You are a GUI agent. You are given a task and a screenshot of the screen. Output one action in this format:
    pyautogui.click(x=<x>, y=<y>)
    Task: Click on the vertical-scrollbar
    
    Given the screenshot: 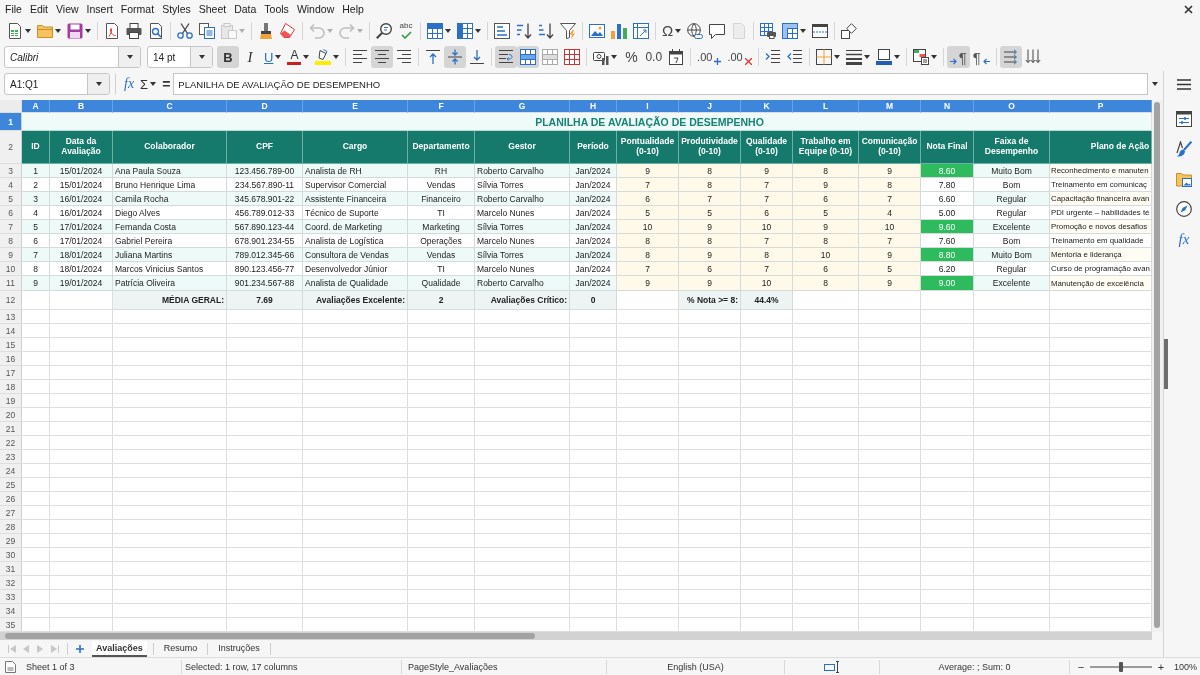 What is the action you would take?
    pyautogui.click(x=1157, y=366)
    